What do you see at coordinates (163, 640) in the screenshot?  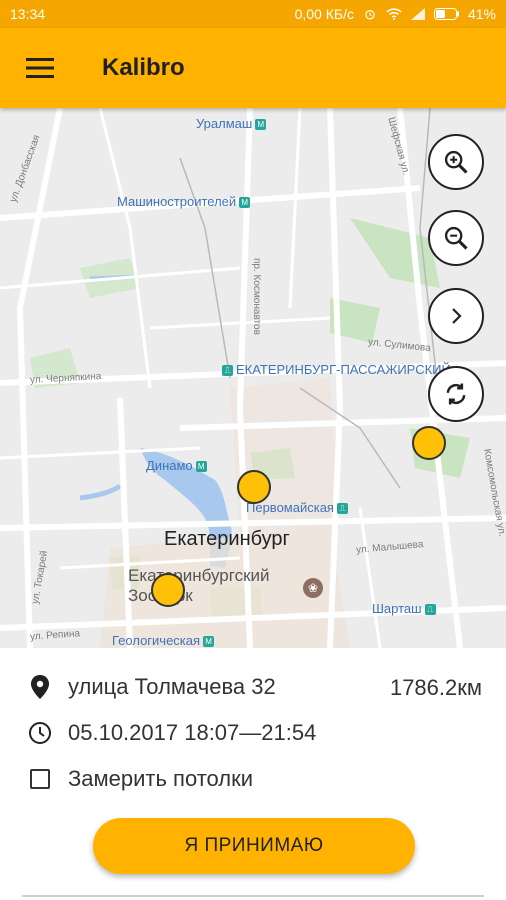 I see `map-label-geologicheskaya: Геологическая M` at bounding box center [163, 640].